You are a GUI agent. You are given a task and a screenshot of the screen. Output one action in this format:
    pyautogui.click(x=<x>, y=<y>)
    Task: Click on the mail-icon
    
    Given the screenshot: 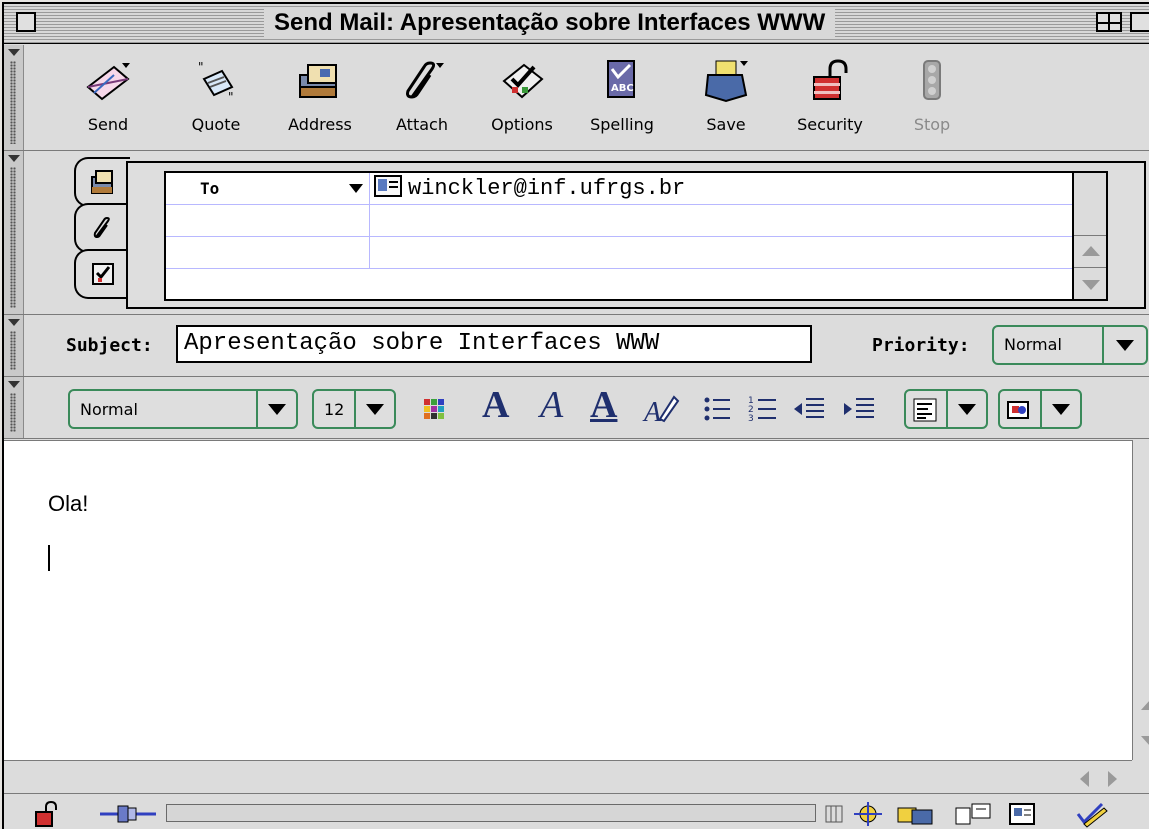 What is the action you would take?
    pyautogui.click(x=916, y=814)
    